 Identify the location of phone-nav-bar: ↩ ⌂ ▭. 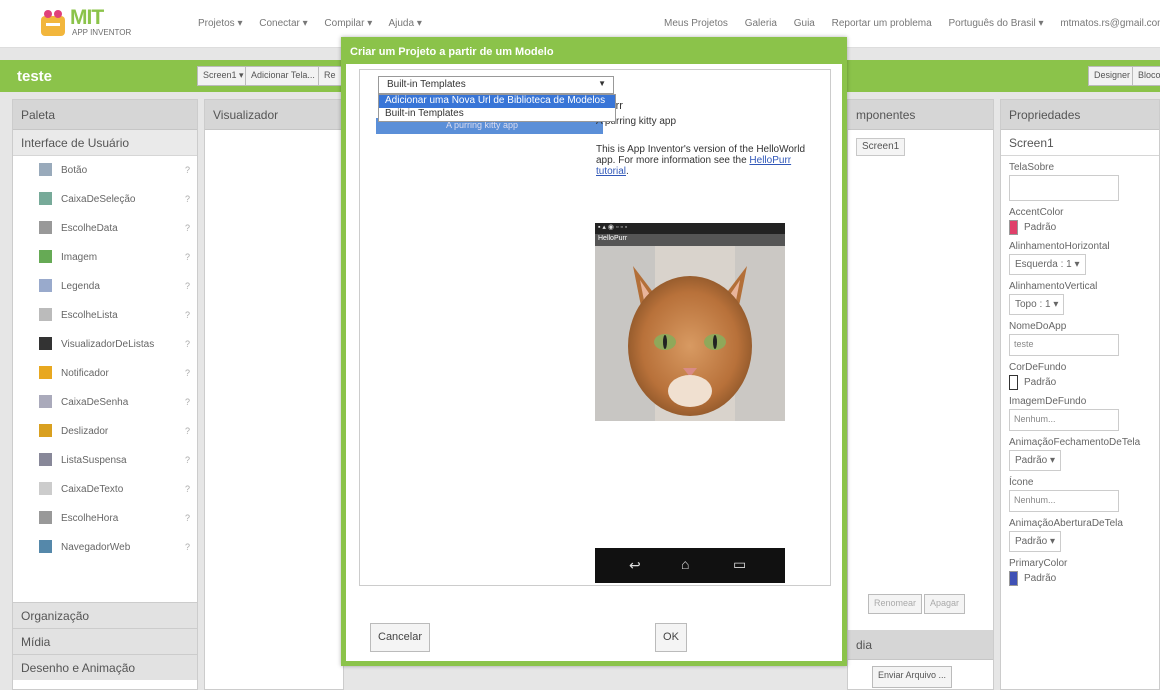
(690, 565).